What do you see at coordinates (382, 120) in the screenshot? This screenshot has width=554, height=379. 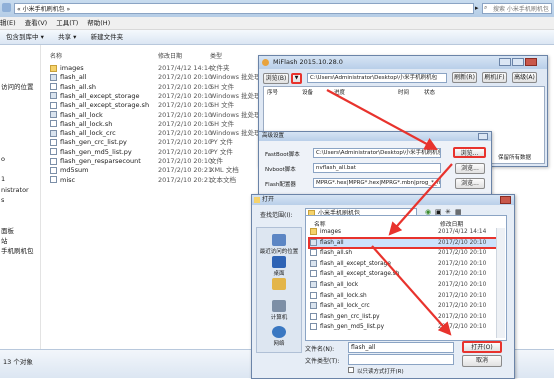 I see `arrow-to-browse` at bounding box center [382, 120].